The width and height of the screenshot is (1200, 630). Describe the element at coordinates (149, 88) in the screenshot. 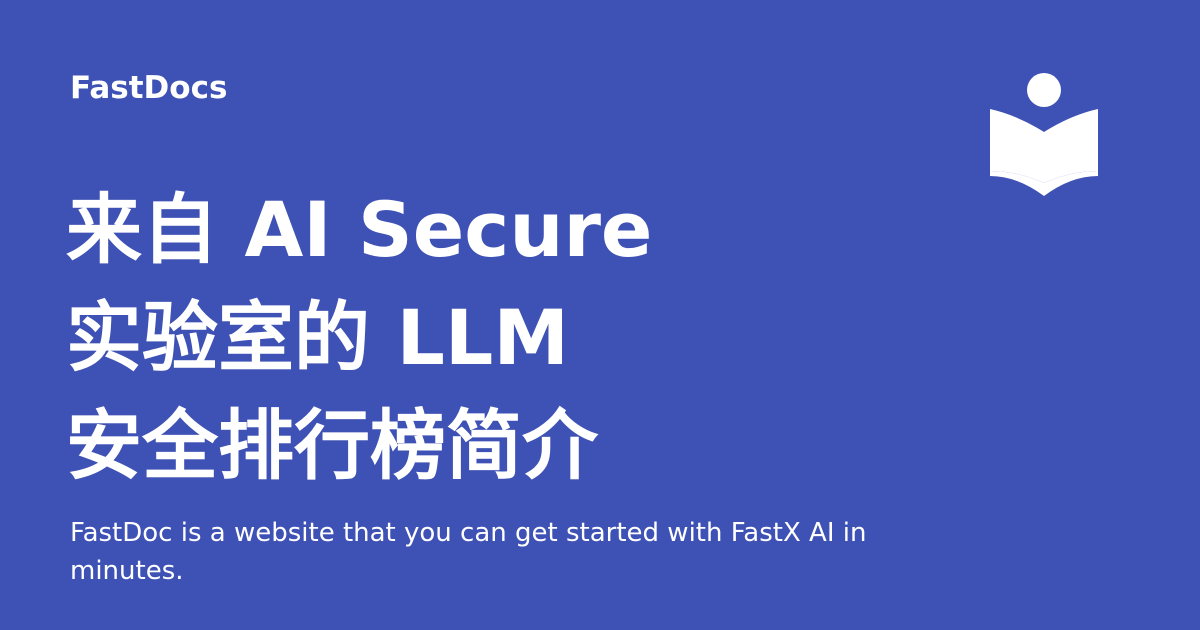

I see `brand-name: FastDocs` at that location.